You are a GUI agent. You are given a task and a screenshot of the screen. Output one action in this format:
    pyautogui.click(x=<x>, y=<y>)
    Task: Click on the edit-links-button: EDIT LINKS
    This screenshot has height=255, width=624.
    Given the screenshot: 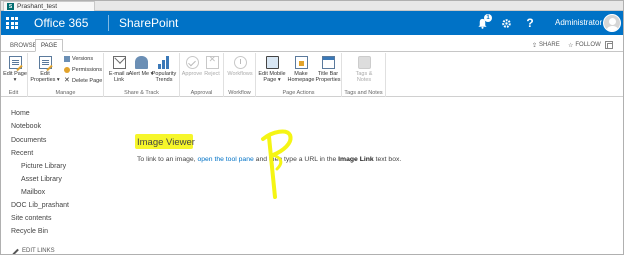 What is the action you would take?
    pyautogui.click(x=33, y=251)
    